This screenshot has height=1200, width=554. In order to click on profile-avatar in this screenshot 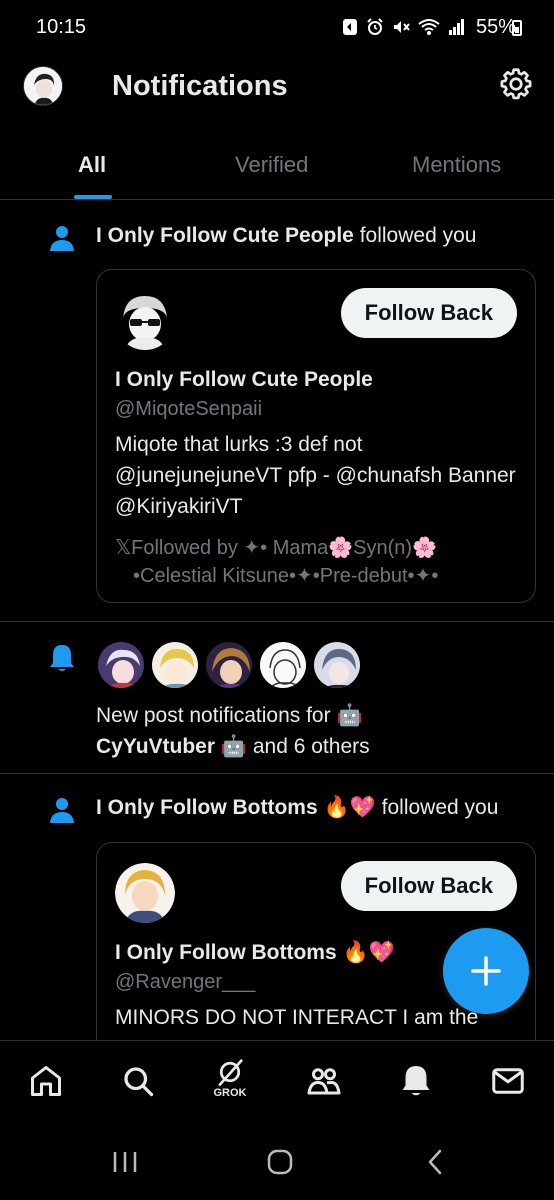, I will do `click(43, 86)`.